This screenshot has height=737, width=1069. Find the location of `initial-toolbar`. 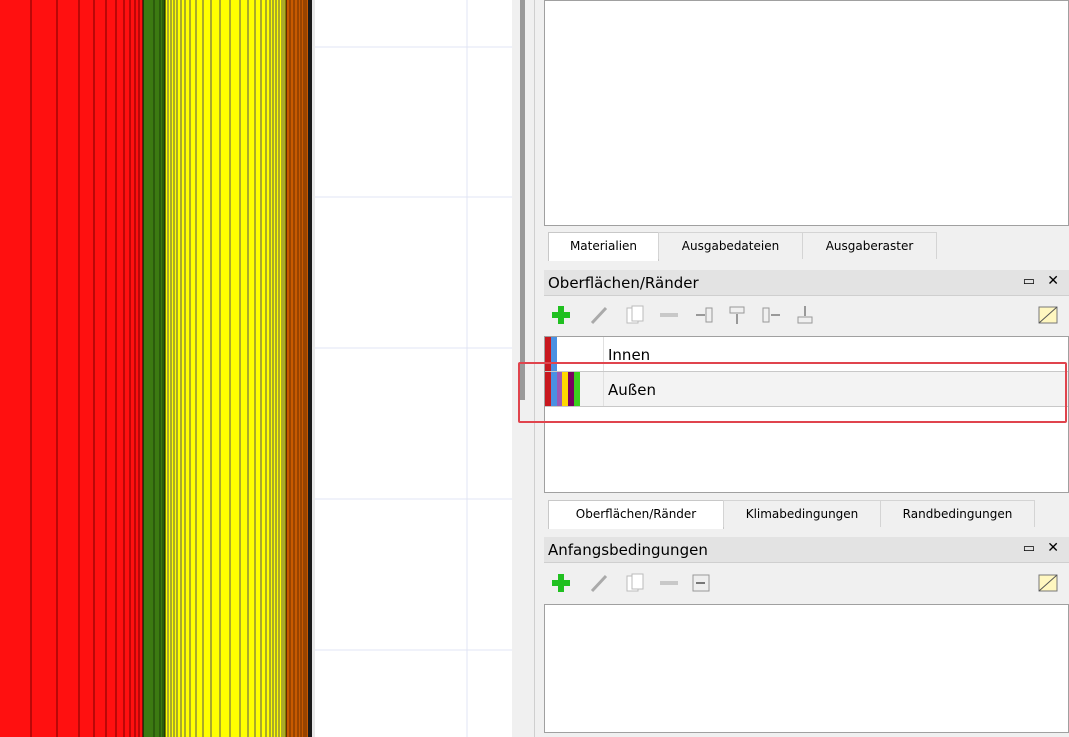

initial-toolbar is located at coordinates (806, 583).